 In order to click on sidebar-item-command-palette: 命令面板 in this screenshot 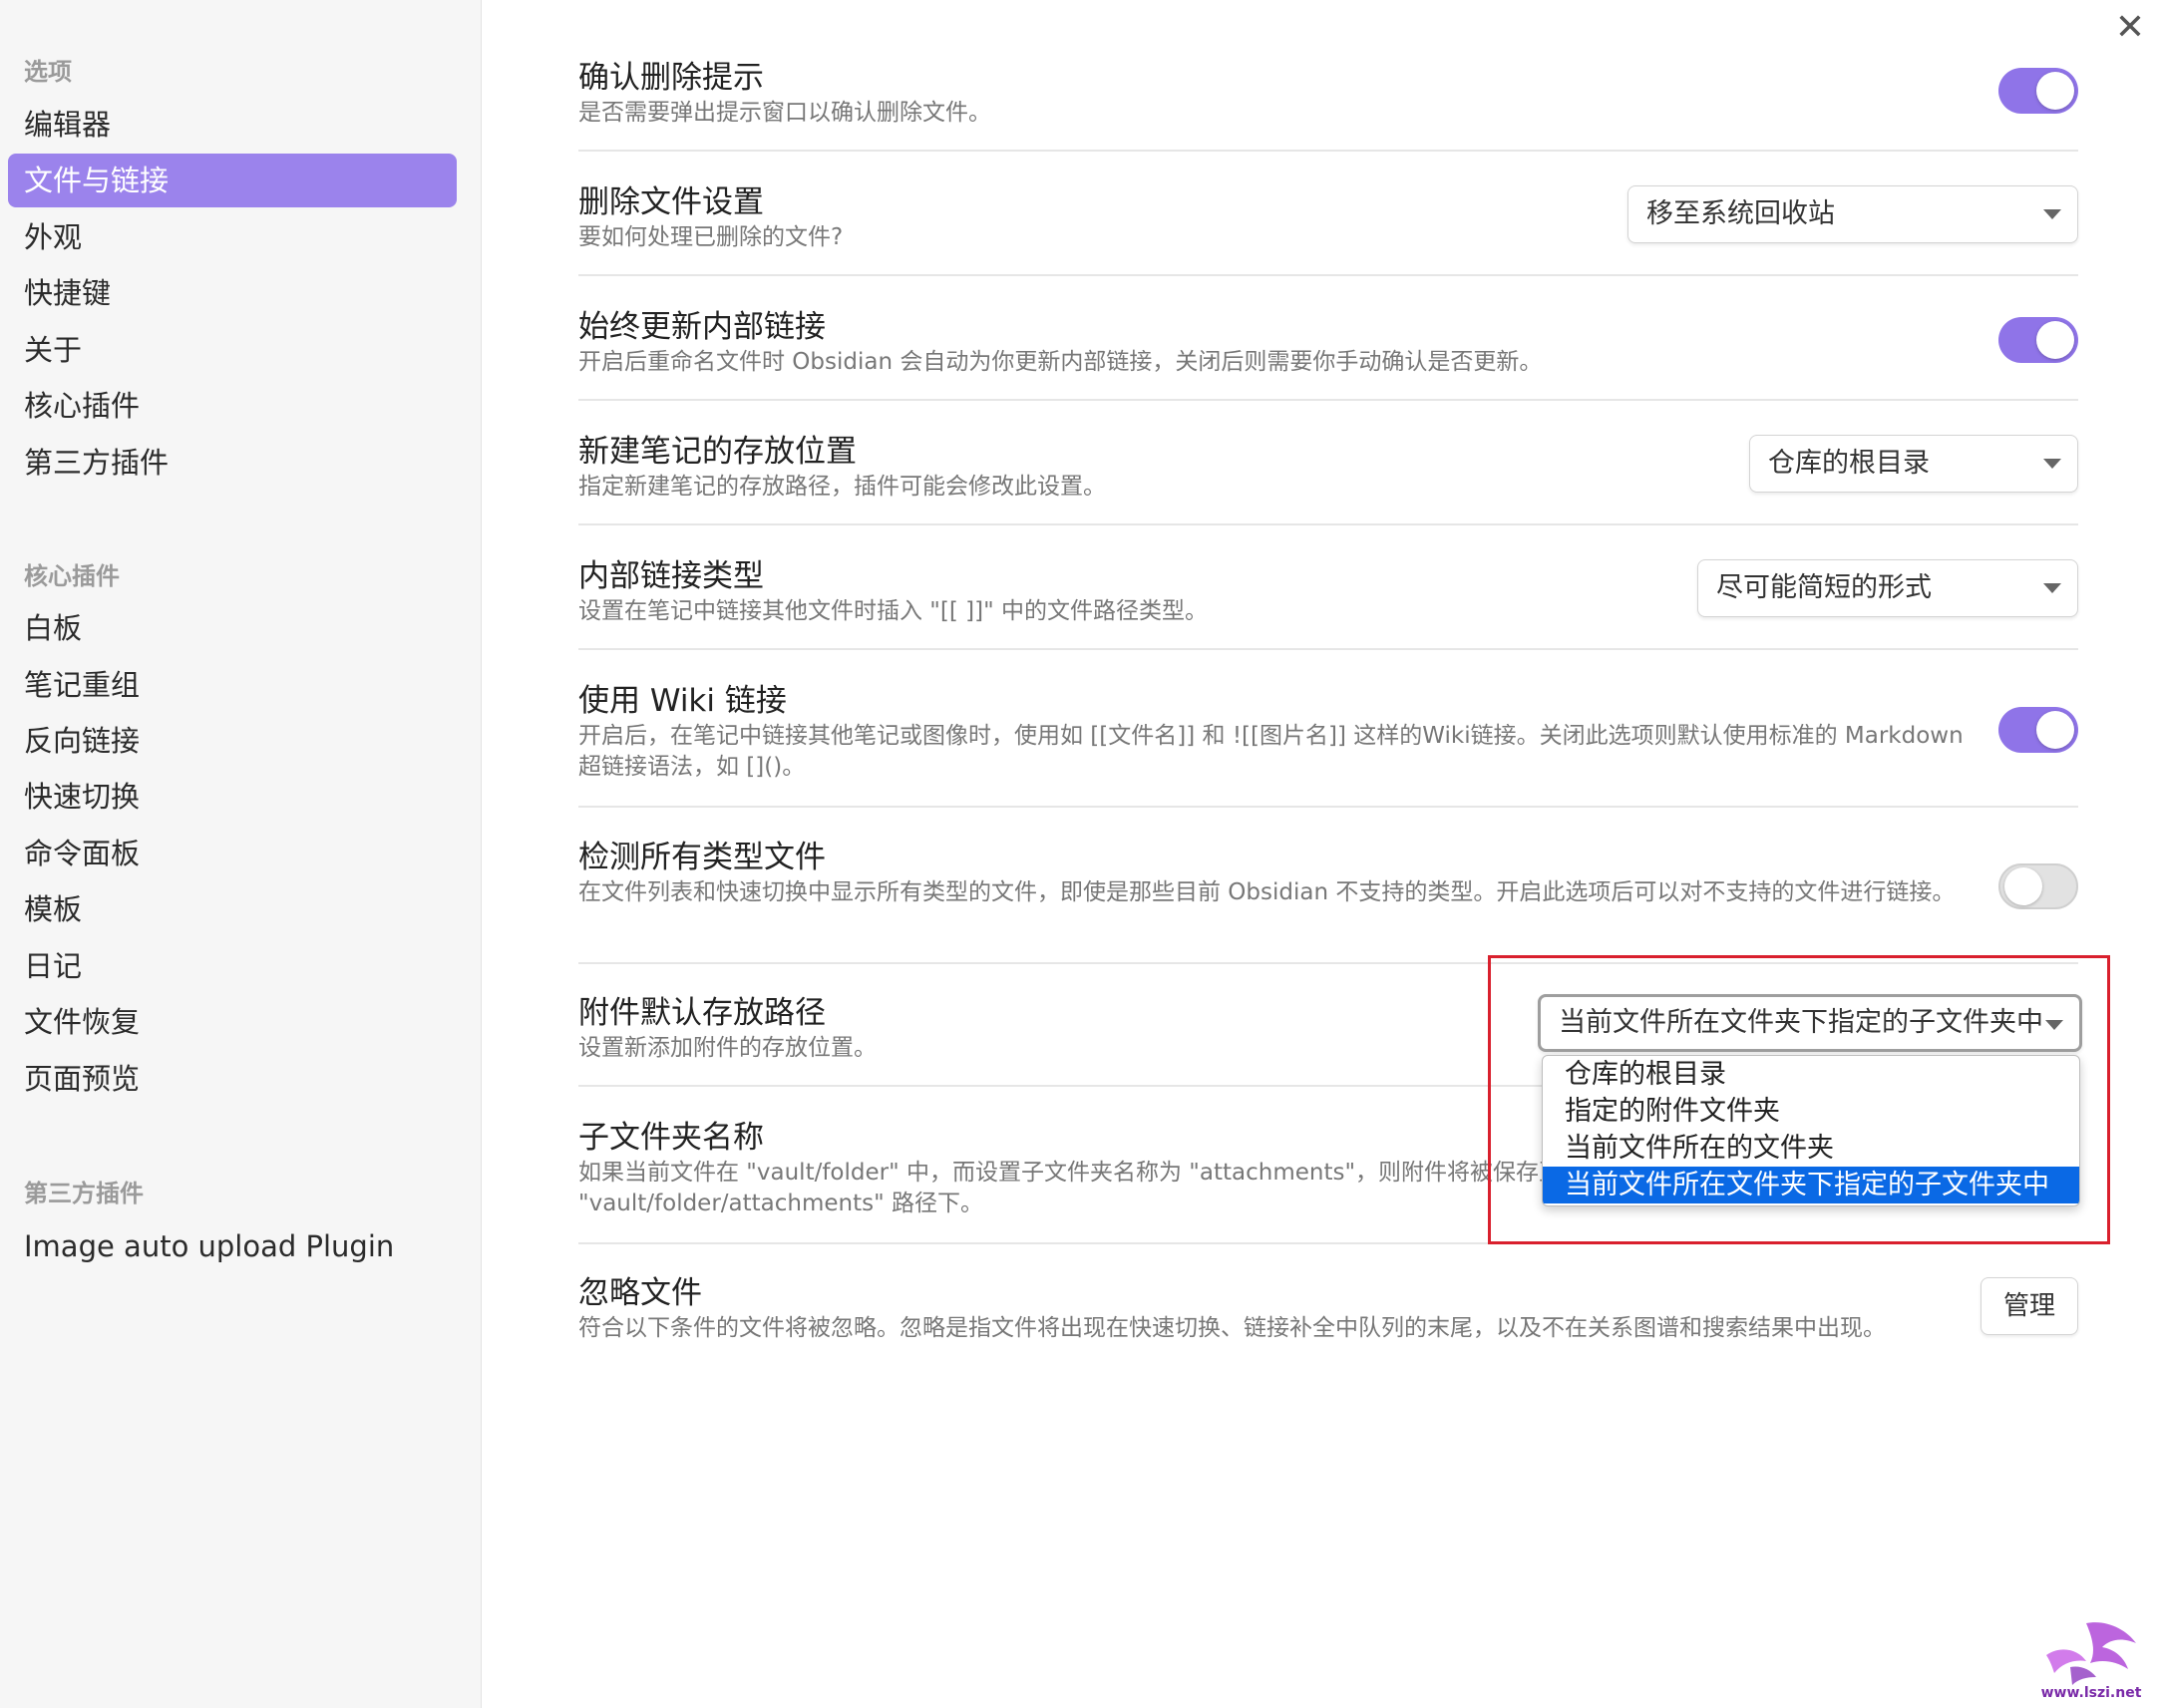, I will do `click(232, 854)`.